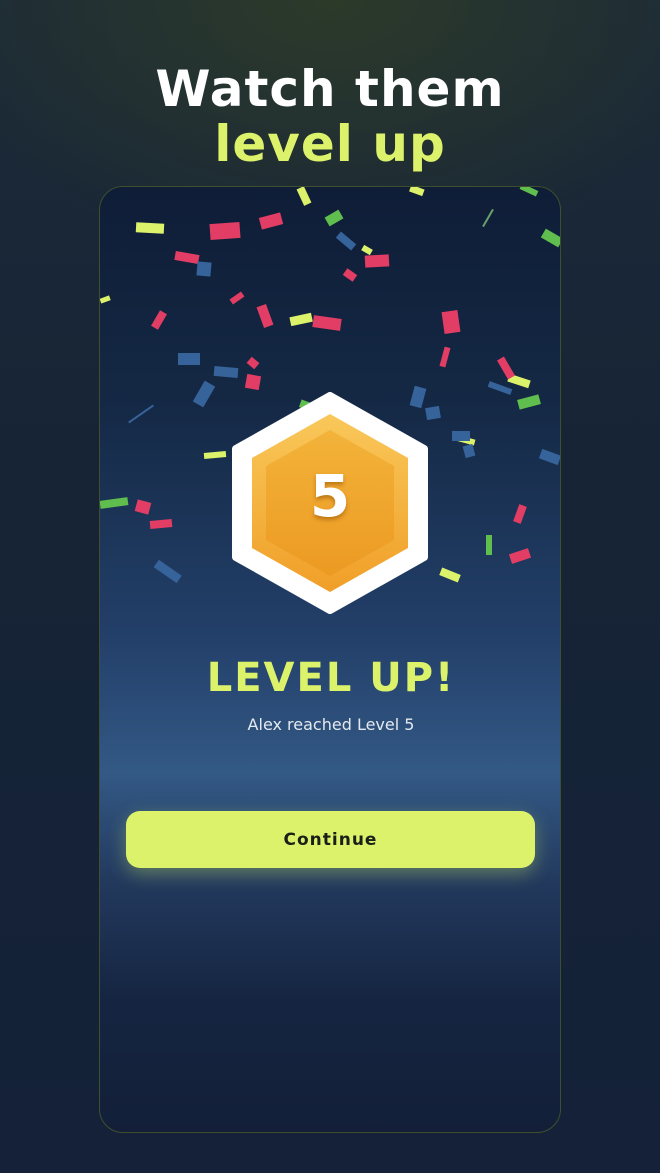 This screenshot has height=1173, width=660. I want to click on promo-headline-line1: Watch them, so click(330, 89).